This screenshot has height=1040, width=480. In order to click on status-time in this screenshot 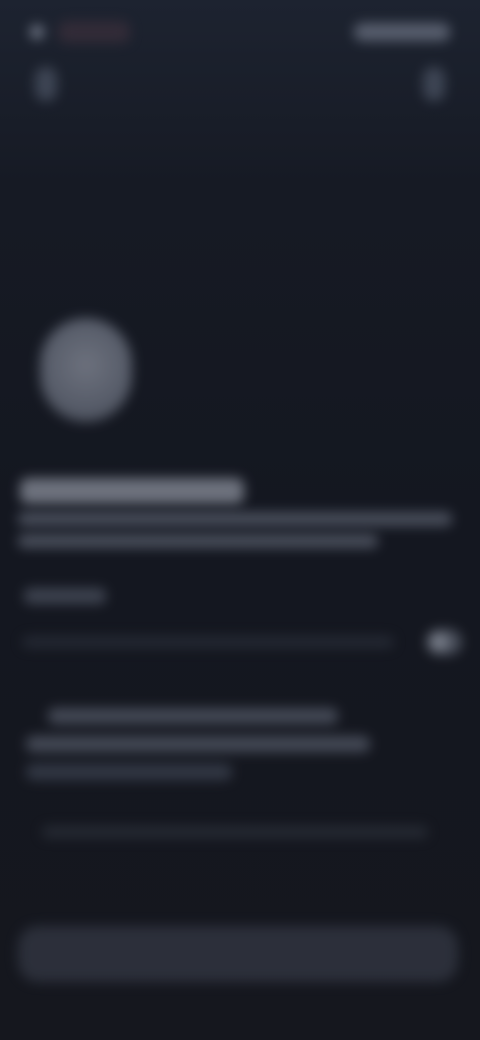, I will do `click(94, 32)`.